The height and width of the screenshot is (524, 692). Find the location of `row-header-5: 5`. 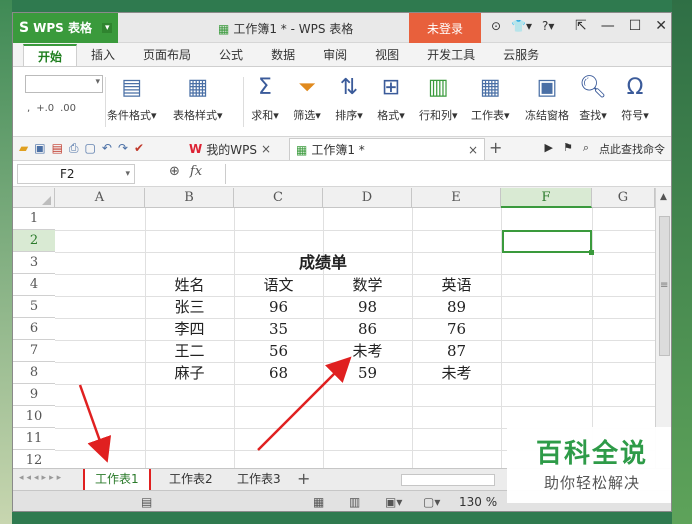

row-header-5: 5 is located at coordinates (34, 307).